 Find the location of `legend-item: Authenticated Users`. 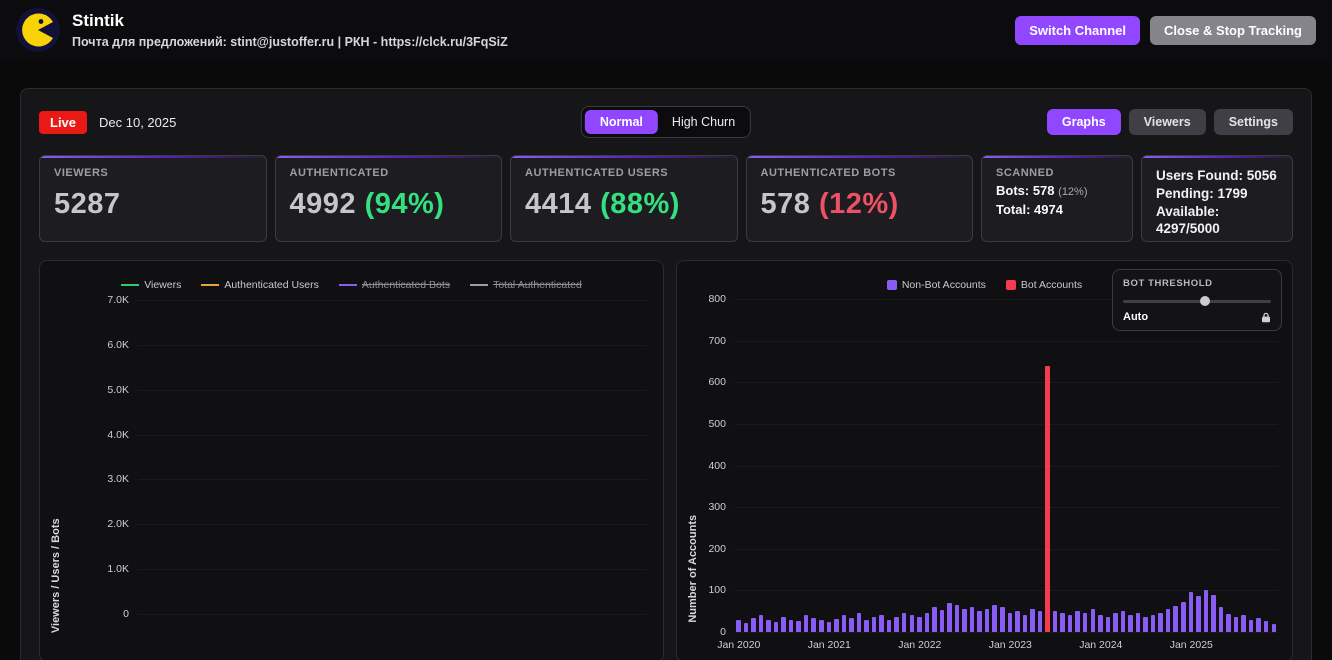

legend-item: Authenticated Users is located at coordinates (260, 285).